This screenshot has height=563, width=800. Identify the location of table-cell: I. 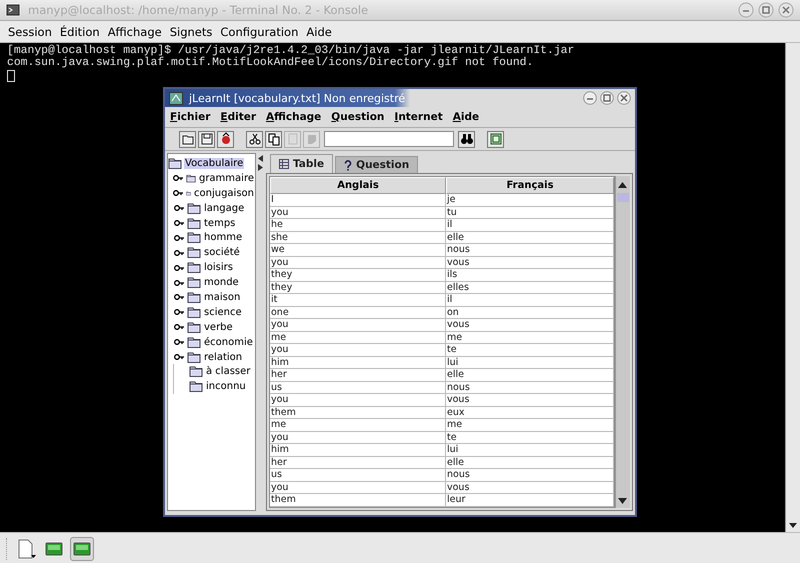
(358, 200).